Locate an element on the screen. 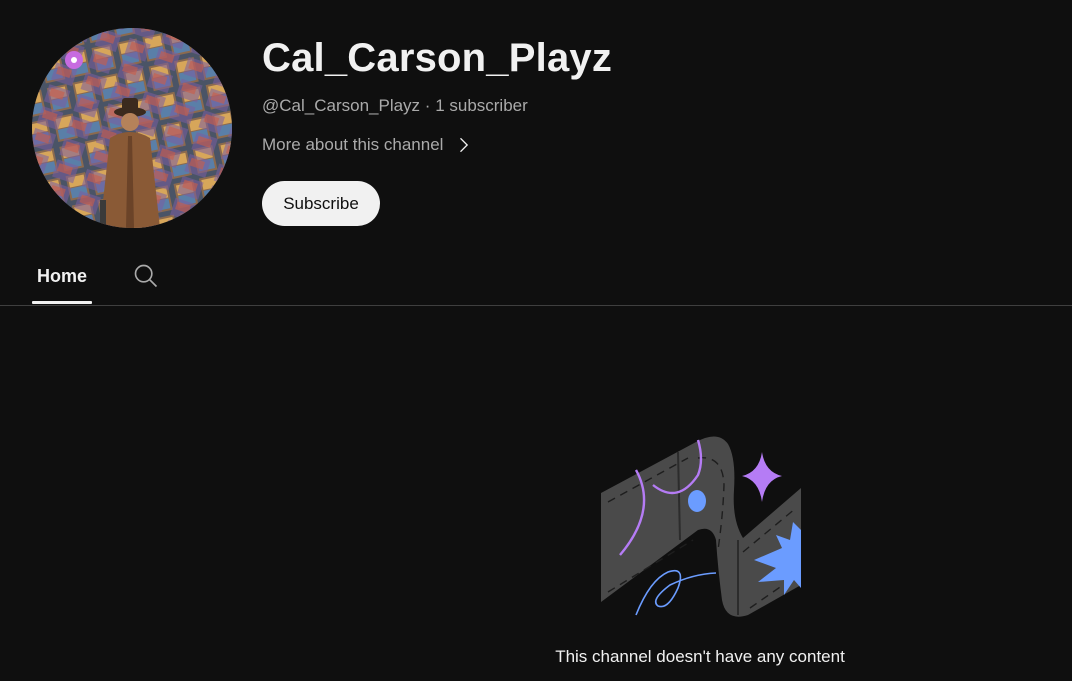  channel-avatar is located at coordinates (132, 128).